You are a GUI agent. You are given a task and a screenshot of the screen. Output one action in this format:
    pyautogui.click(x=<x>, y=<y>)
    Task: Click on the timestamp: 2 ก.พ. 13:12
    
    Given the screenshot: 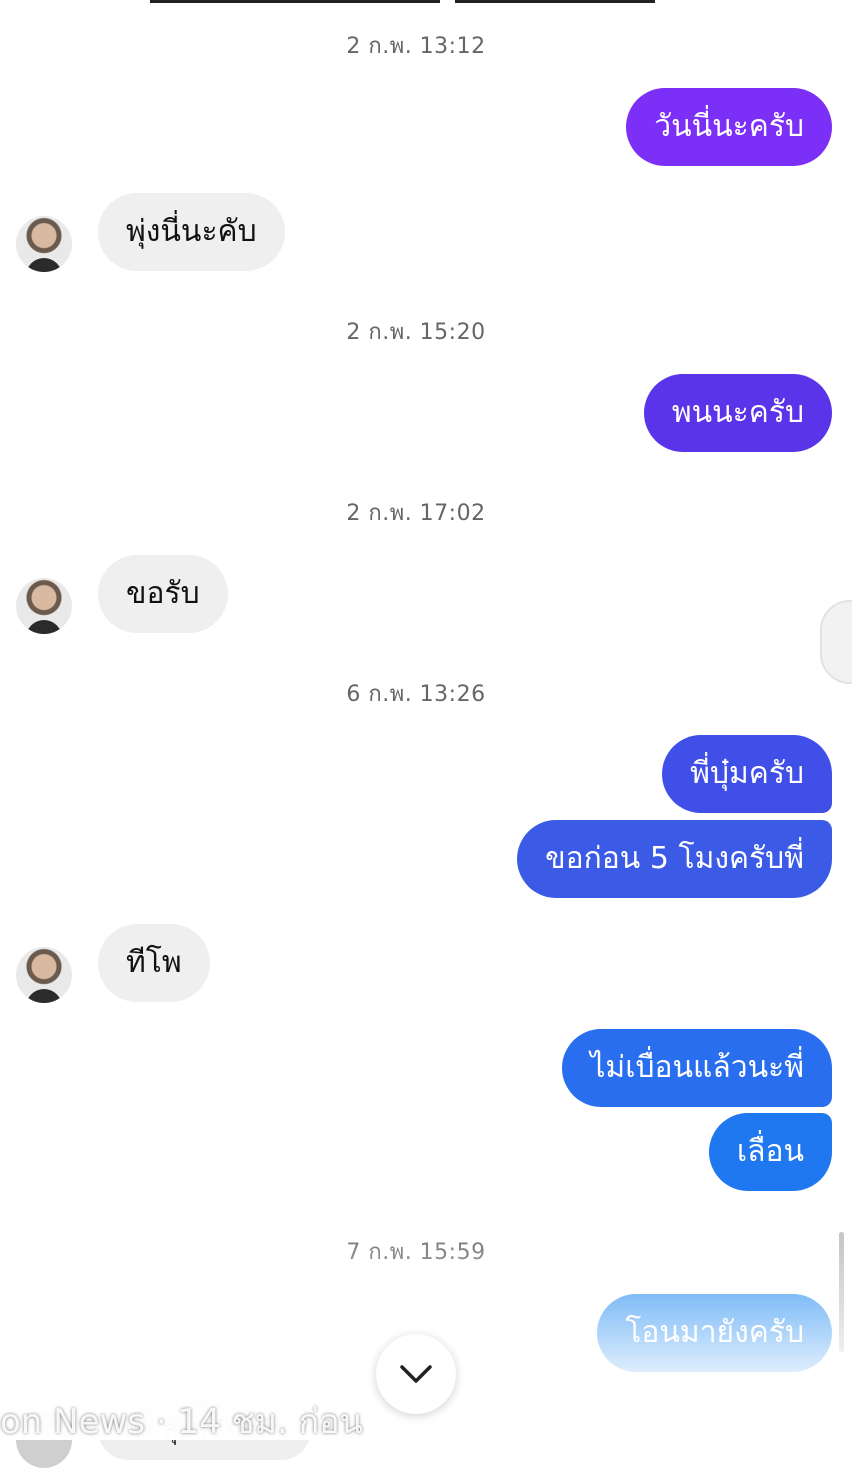 What is the action you would take?
    pyautogui.click(x=416, y=46)
    